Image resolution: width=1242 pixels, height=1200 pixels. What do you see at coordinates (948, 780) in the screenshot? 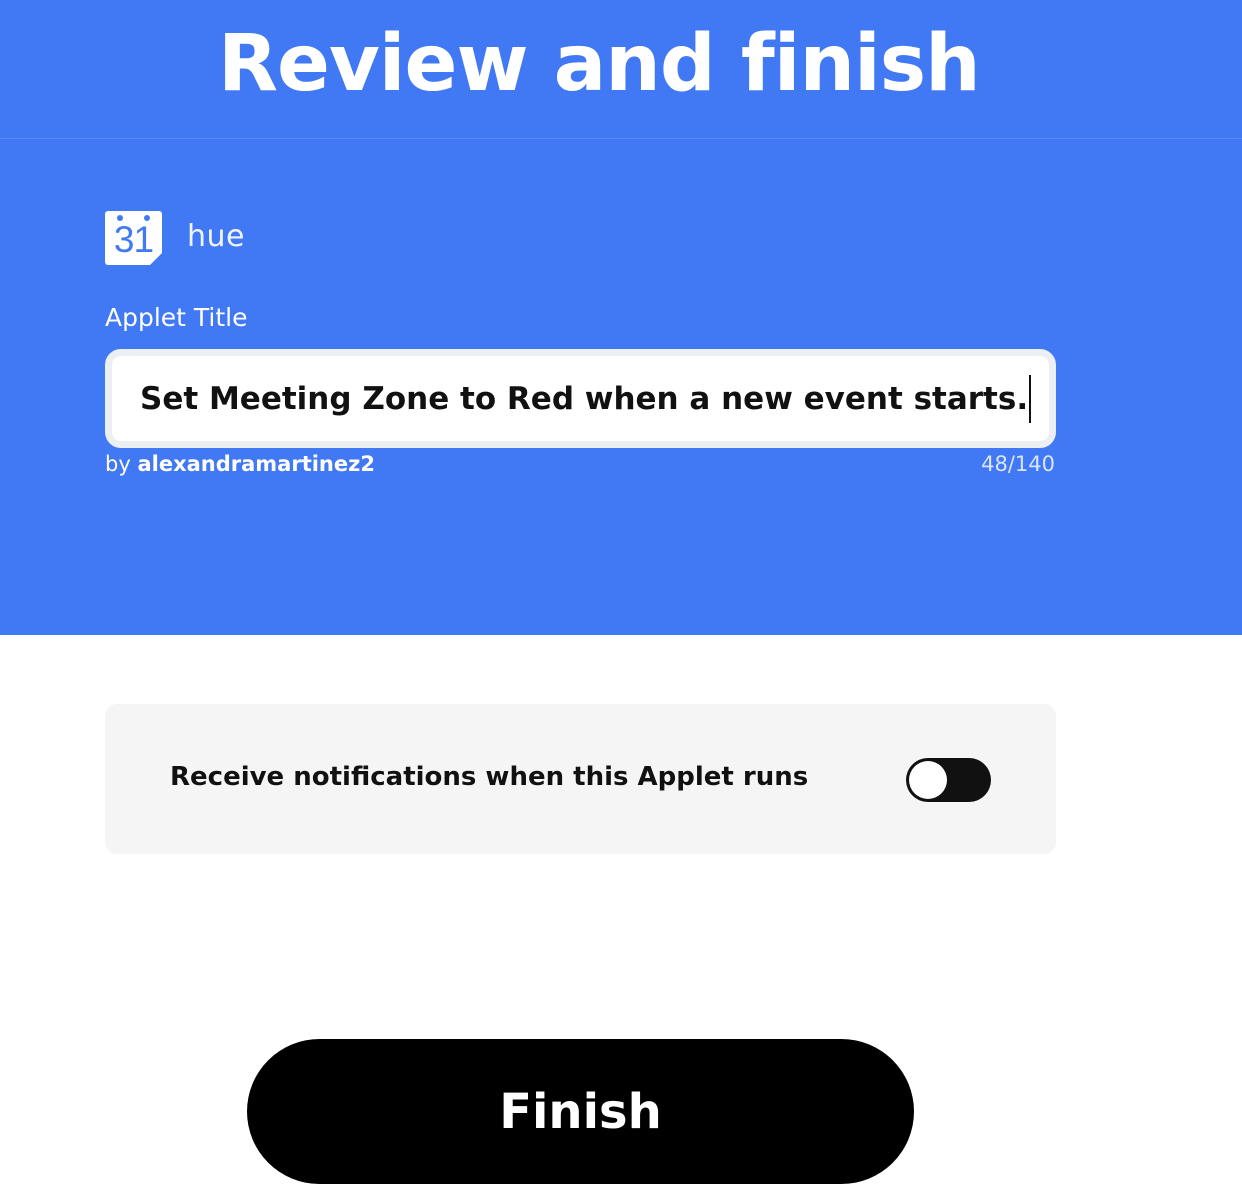
I see `notifications-toggle` at bounding box center [948, 780].